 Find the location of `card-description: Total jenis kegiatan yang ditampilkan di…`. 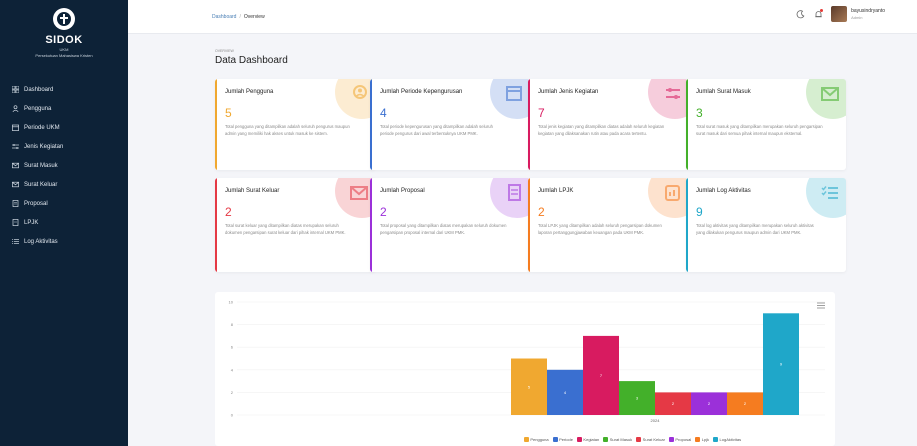

card-description: Total jenis kegiatan yang ditampilkan di… is located at coordinates (601, 130).